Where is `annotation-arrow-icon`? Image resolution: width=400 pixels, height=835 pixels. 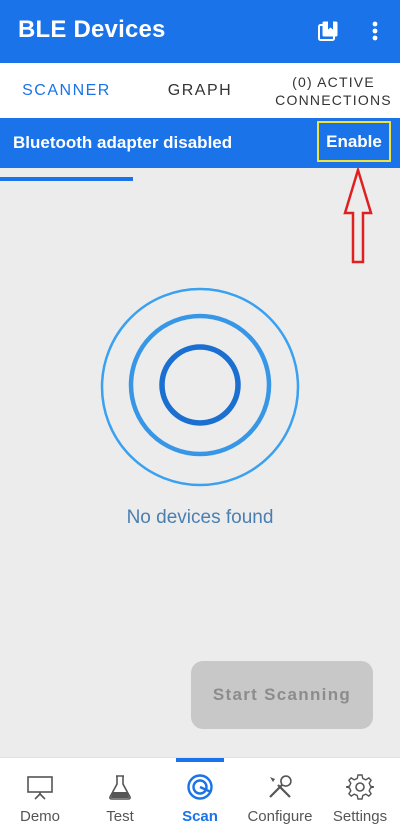 annotation-arrow-icon is located at coordinates (358, 216).